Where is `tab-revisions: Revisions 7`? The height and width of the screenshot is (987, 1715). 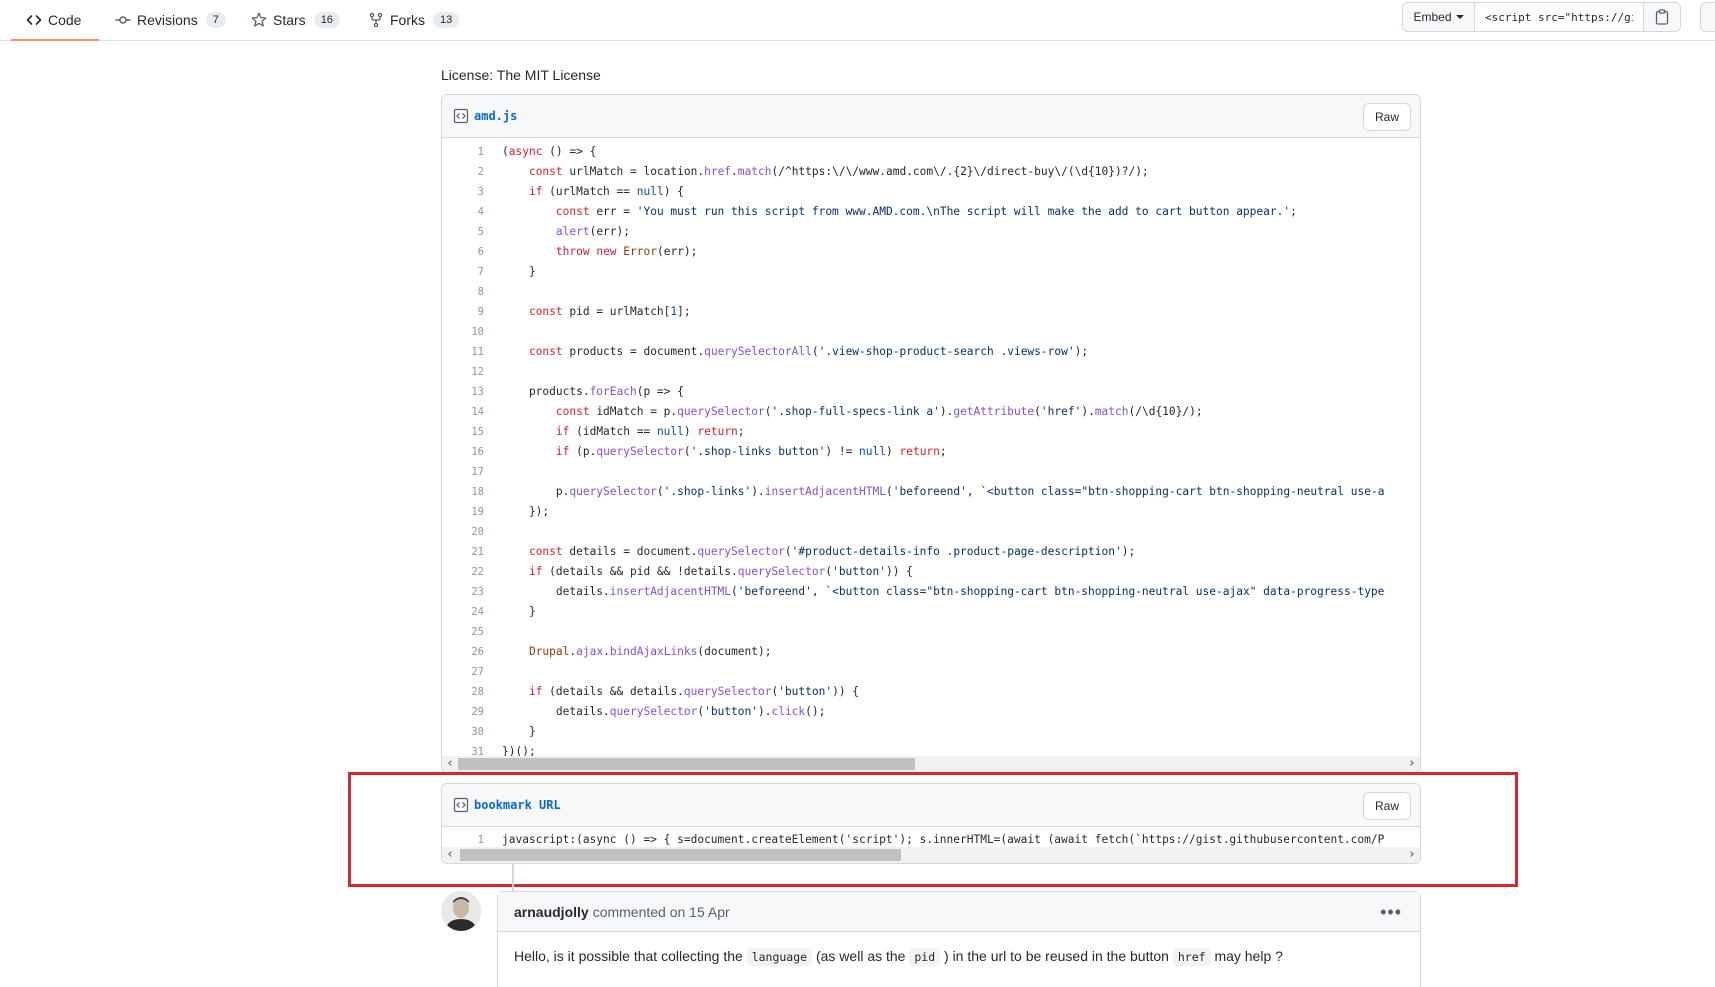 tab-revisions: Revisions 7 is located at coordinates (170, 20).